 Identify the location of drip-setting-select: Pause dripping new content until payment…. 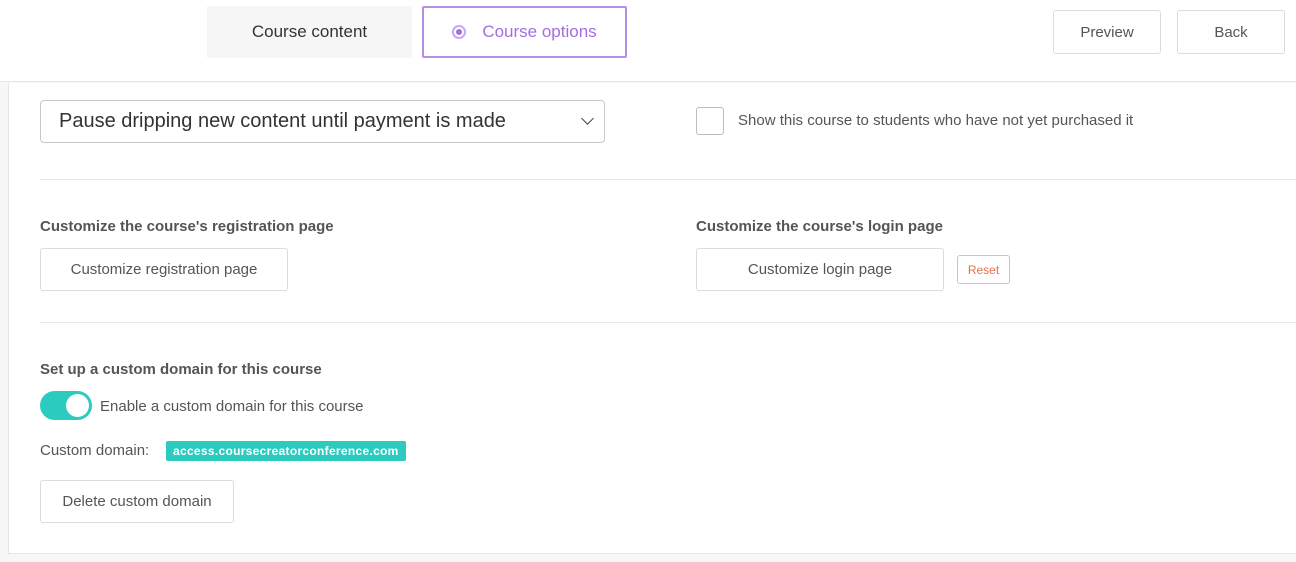
(322, 121).